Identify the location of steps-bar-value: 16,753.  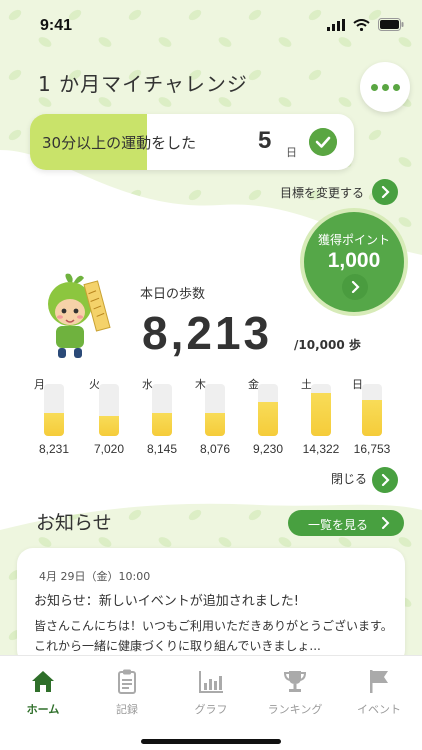
(372, 449).